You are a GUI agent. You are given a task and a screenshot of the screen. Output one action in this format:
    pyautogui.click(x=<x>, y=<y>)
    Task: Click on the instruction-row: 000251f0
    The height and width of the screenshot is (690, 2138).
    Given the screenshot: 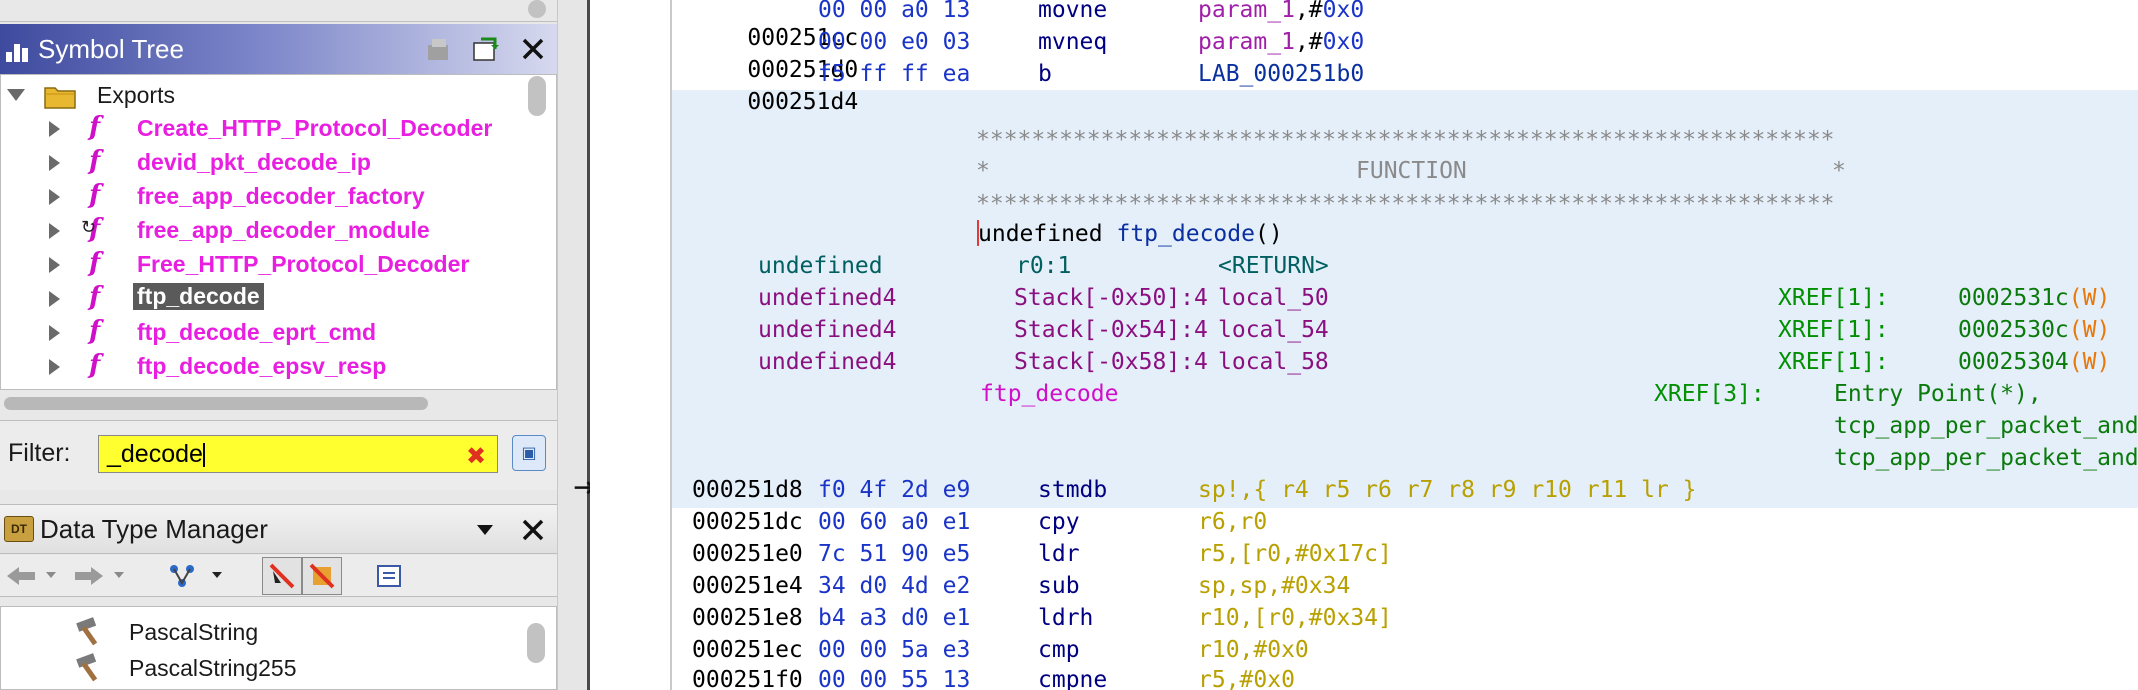 What is the action you would take?
    pyautogui.click(x=747, y=678)
    